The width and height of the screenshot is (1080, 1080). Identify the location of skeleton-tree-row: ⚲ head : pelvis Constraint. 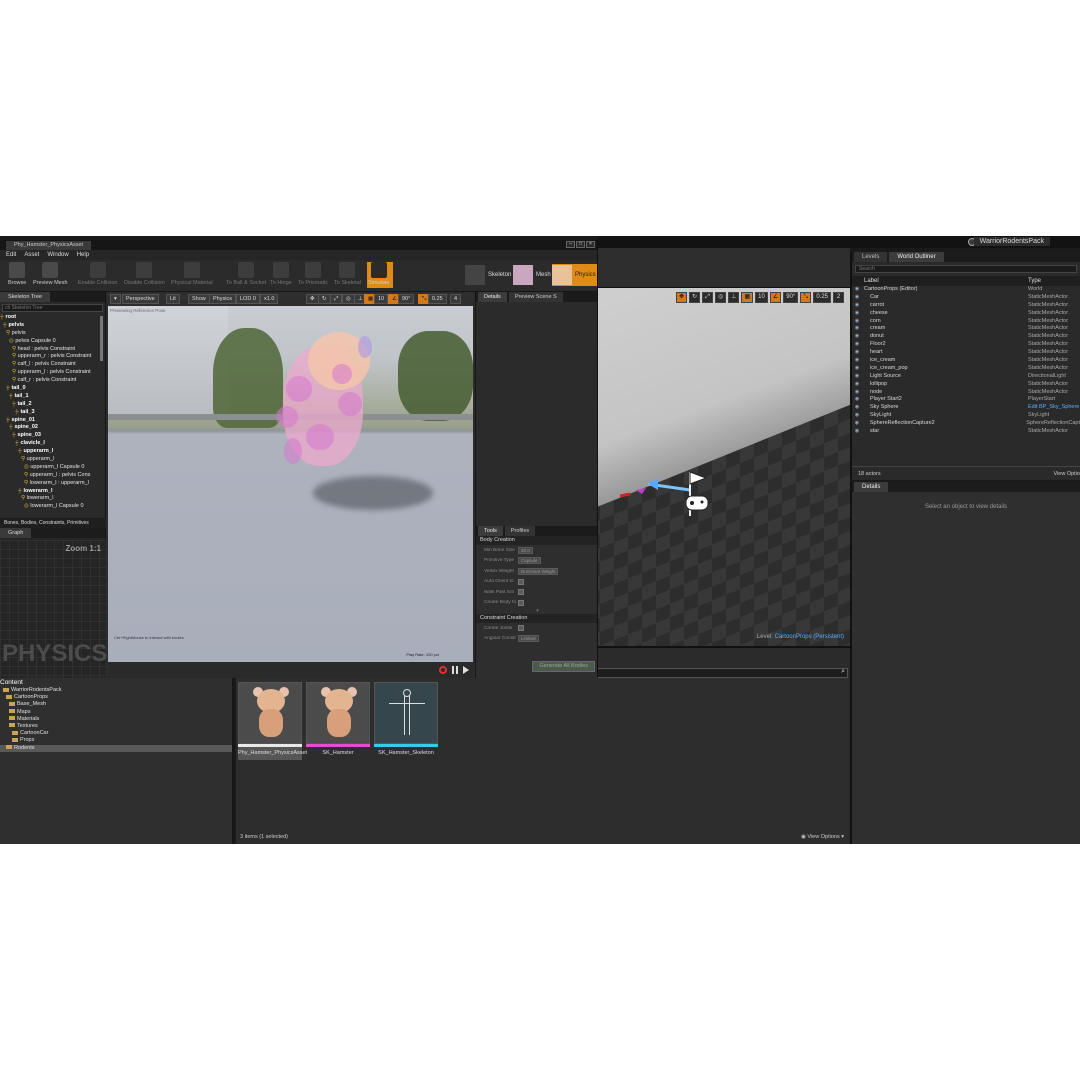
(52, 350).